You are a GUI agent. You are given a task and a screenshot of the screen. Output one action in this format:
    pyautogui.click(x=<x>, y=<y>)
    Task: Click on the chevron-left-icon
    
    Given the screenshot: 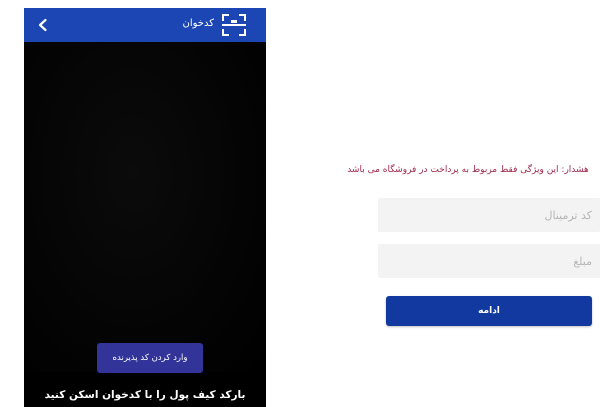 What is the action you would take?
    pyautogui.click(x=42, y=25)
    